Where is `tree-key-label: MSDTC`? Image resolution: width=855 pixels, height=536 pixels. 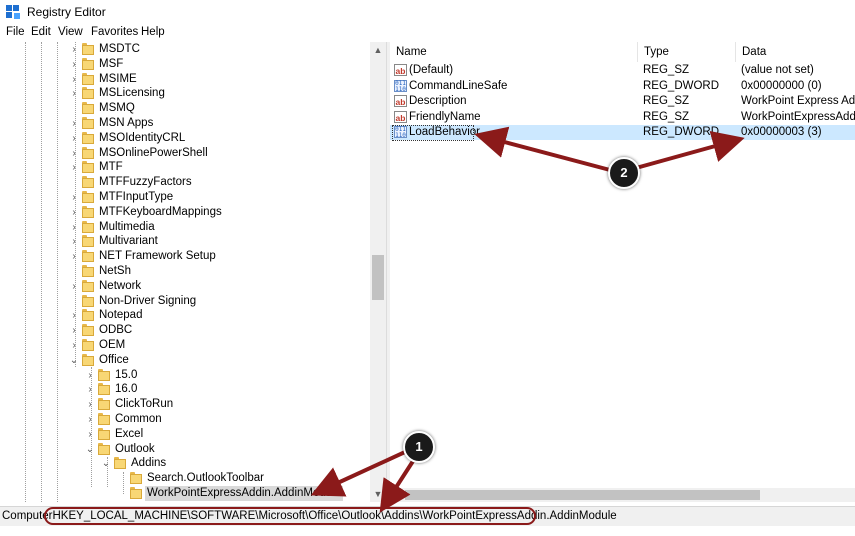 tree-key-label: MSDTC is located at coordinates (119, 49).